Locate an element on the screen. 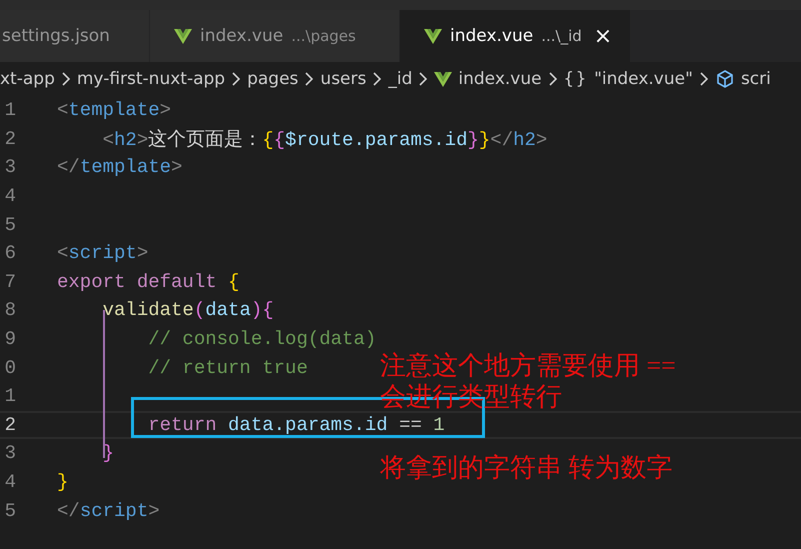 The width and height of the screenshot is (801, 549). annotation-text: 将拿到的字符串 转为数字 is located at coordinates (526, 468).